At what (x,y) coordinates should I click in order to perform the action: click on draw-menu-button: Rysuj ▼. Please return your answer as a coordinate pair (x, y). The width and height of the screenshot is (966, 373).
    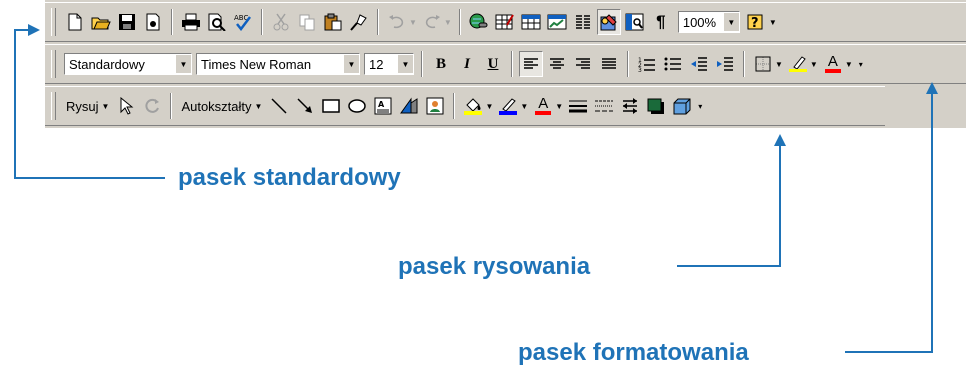
    Looking at the image, I should click on (87, 106).